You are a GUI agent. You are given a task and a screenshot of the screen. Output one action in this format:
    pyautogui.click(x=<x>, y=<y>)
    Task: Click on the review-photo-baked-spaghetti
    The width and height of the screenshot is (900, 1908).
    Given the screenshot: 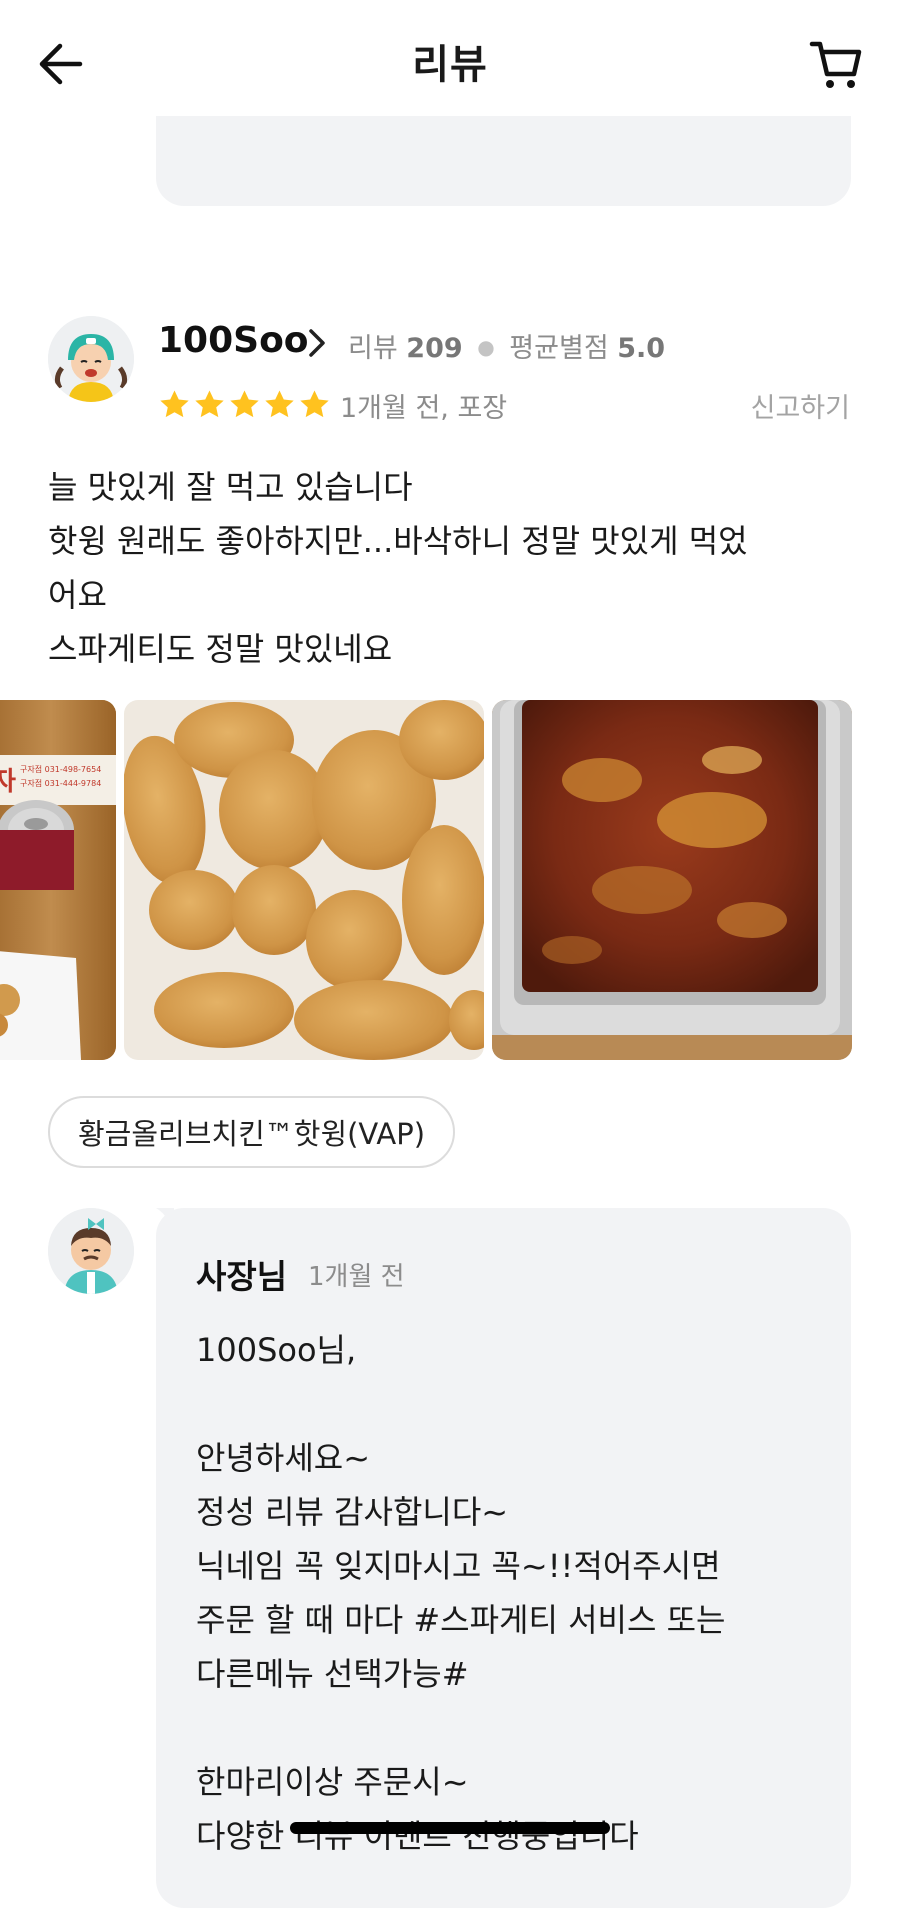 What is the action you would take?
    pyautogui.click(x=672, y=880)
    